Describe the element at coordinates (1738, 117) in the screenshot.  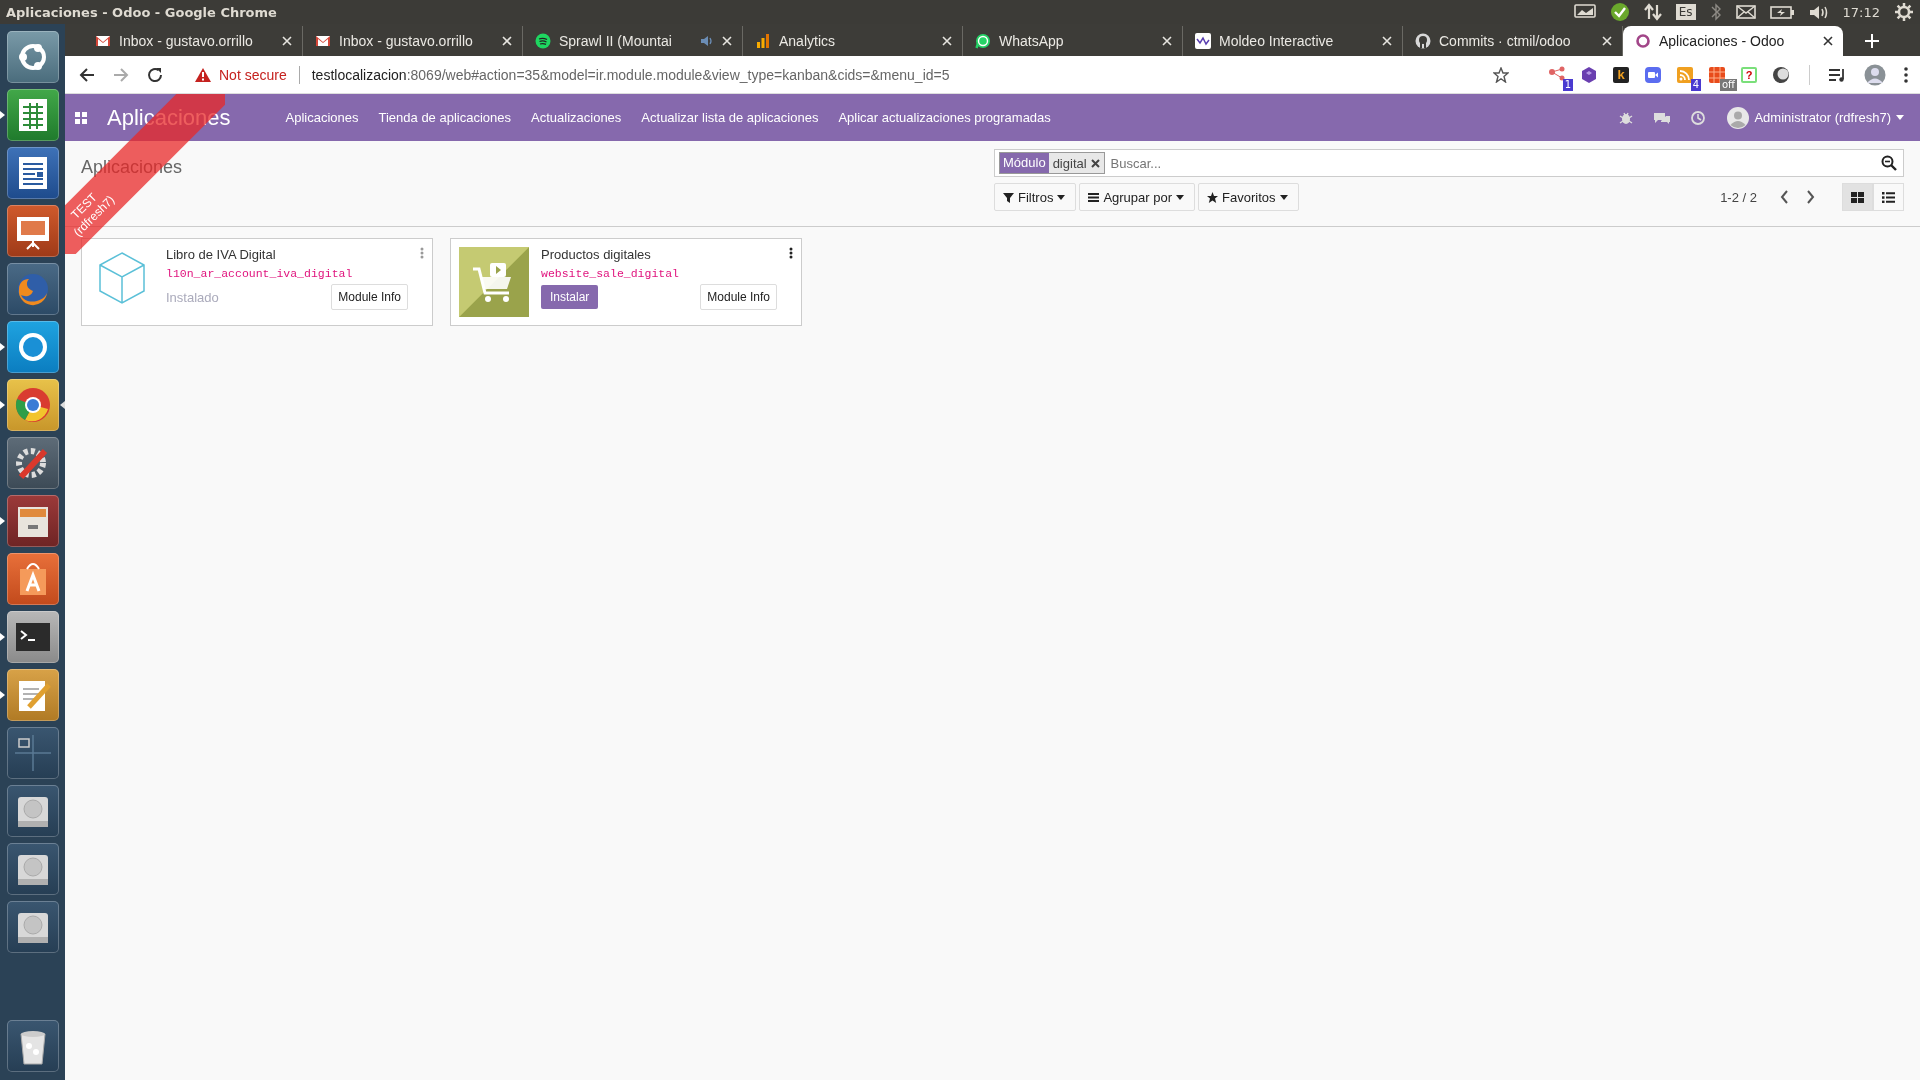
I see `avatar-icon` at that location.